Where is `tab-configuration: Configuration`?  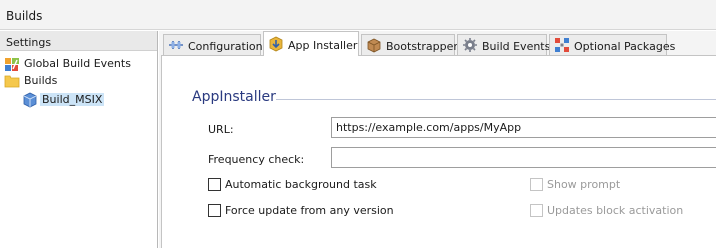
tab-configuration: Configuration is located at coordinates (213, 44).